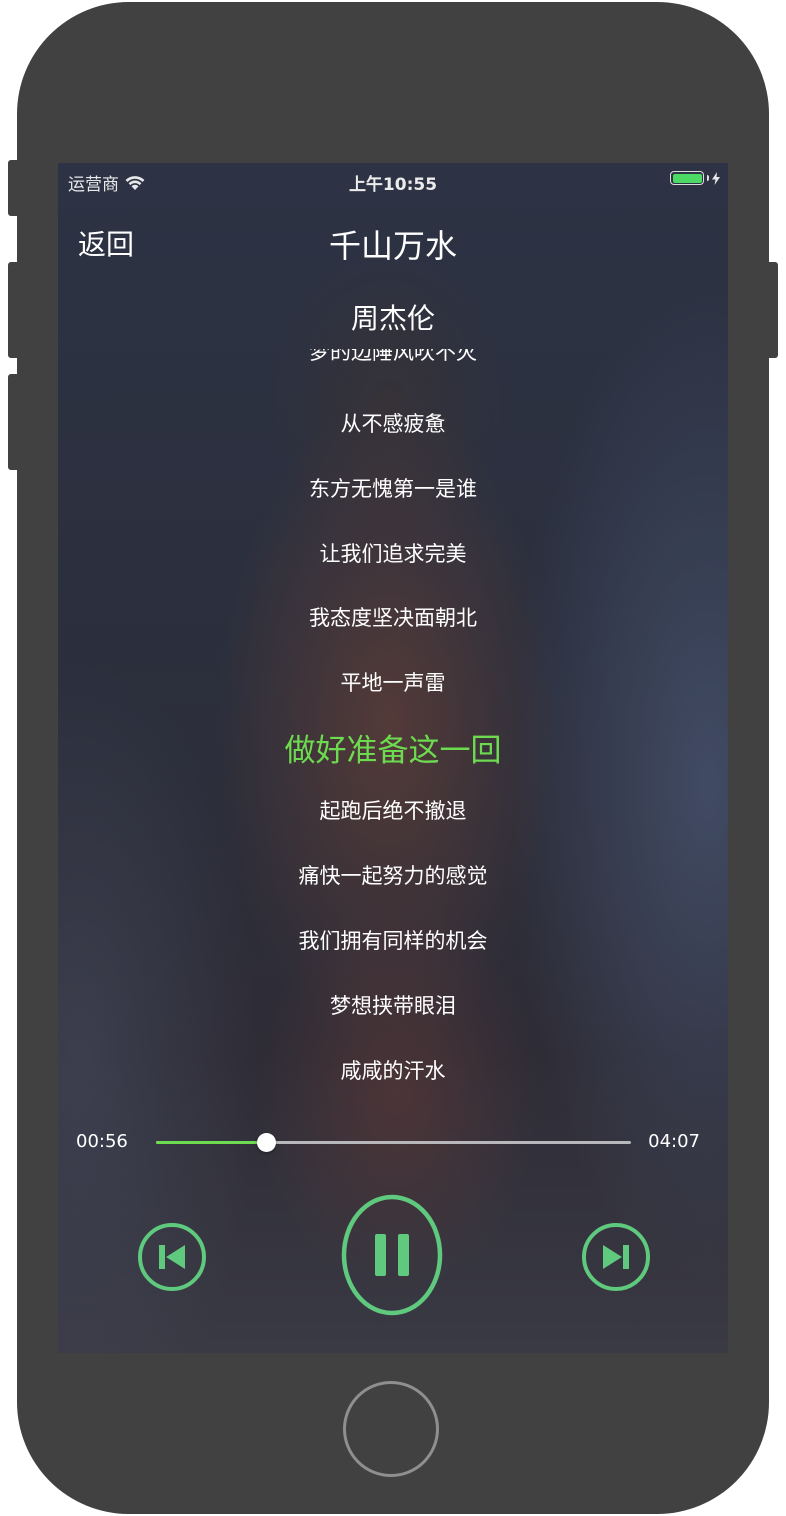 This screenshot has height=1516, width=786. I want to click on song-title: 千山万水, so click(392, 246).